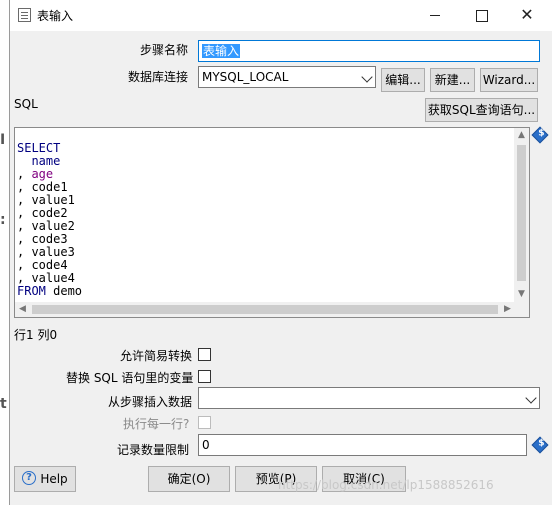 This screenshot has height=505, width=552. Describe the element at coordinates (39, 148) in the screenshot. I see `sql-line: SELECT` at that location.